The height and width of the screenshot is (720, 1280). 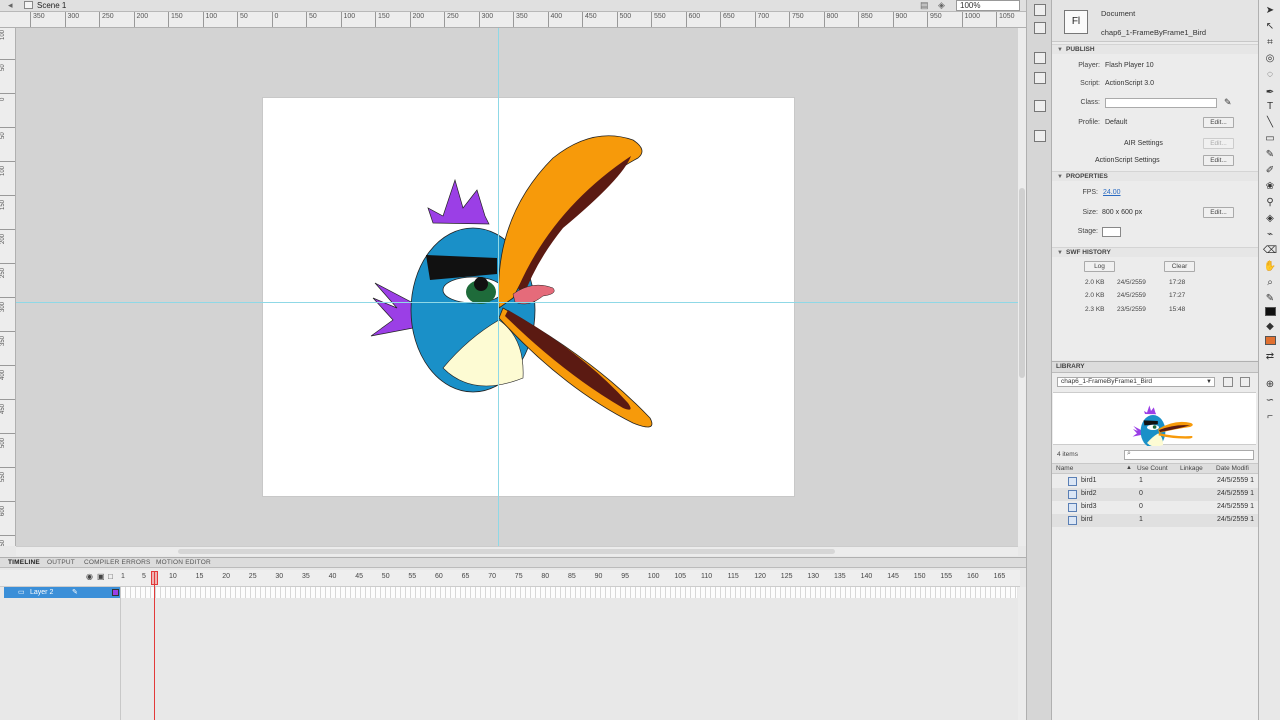 What do you see at coordinates (62, 592) in the screenshot?
I see `layer-name-cell: ▭ Layer 2 ✎` at bounding box center [62, 592].